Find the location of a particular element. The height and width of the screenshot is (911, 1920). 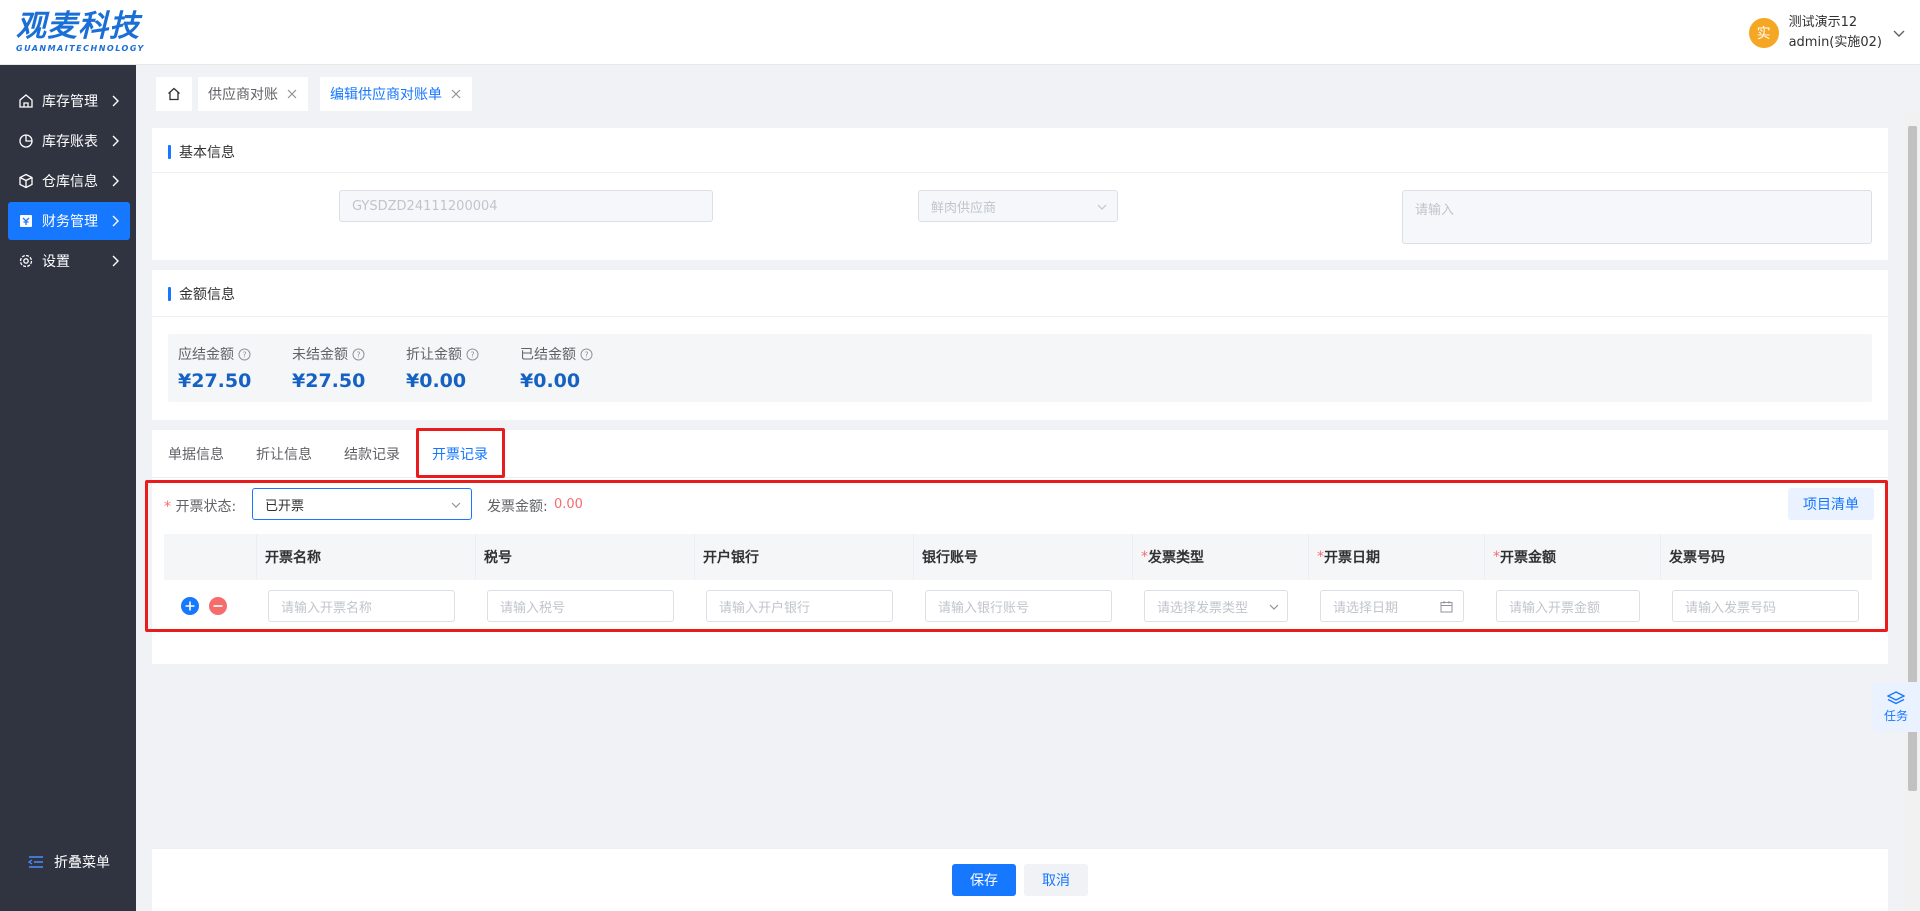

subtab-document-info: 单据信息 is located at coordinates (196, 454).